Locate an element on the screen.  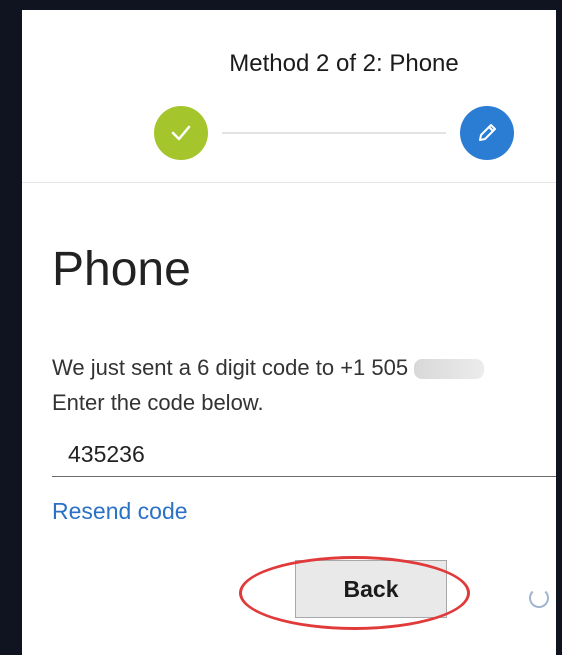
step-1-complete is located at coordinates (181, 133).